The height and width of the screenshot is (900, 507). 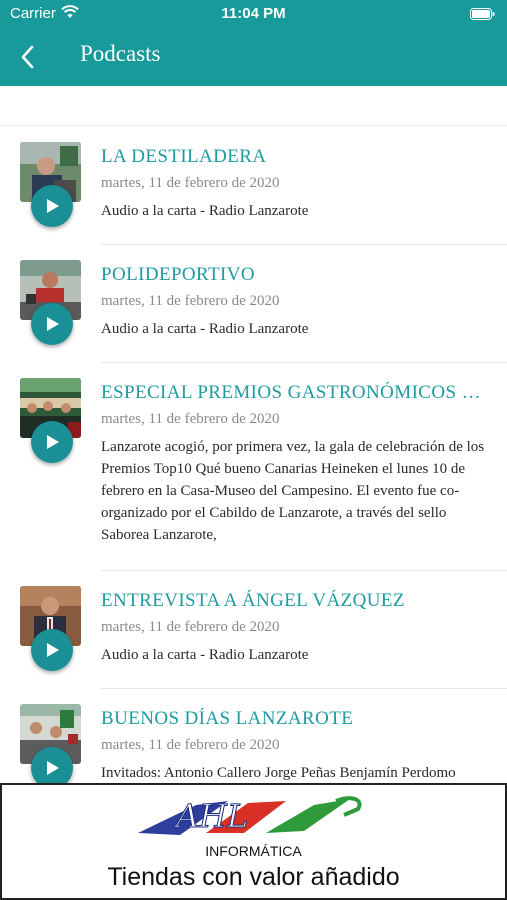 I want to click on podcast-title: POLIDEPORTIVO, so click(x=296, y=275).